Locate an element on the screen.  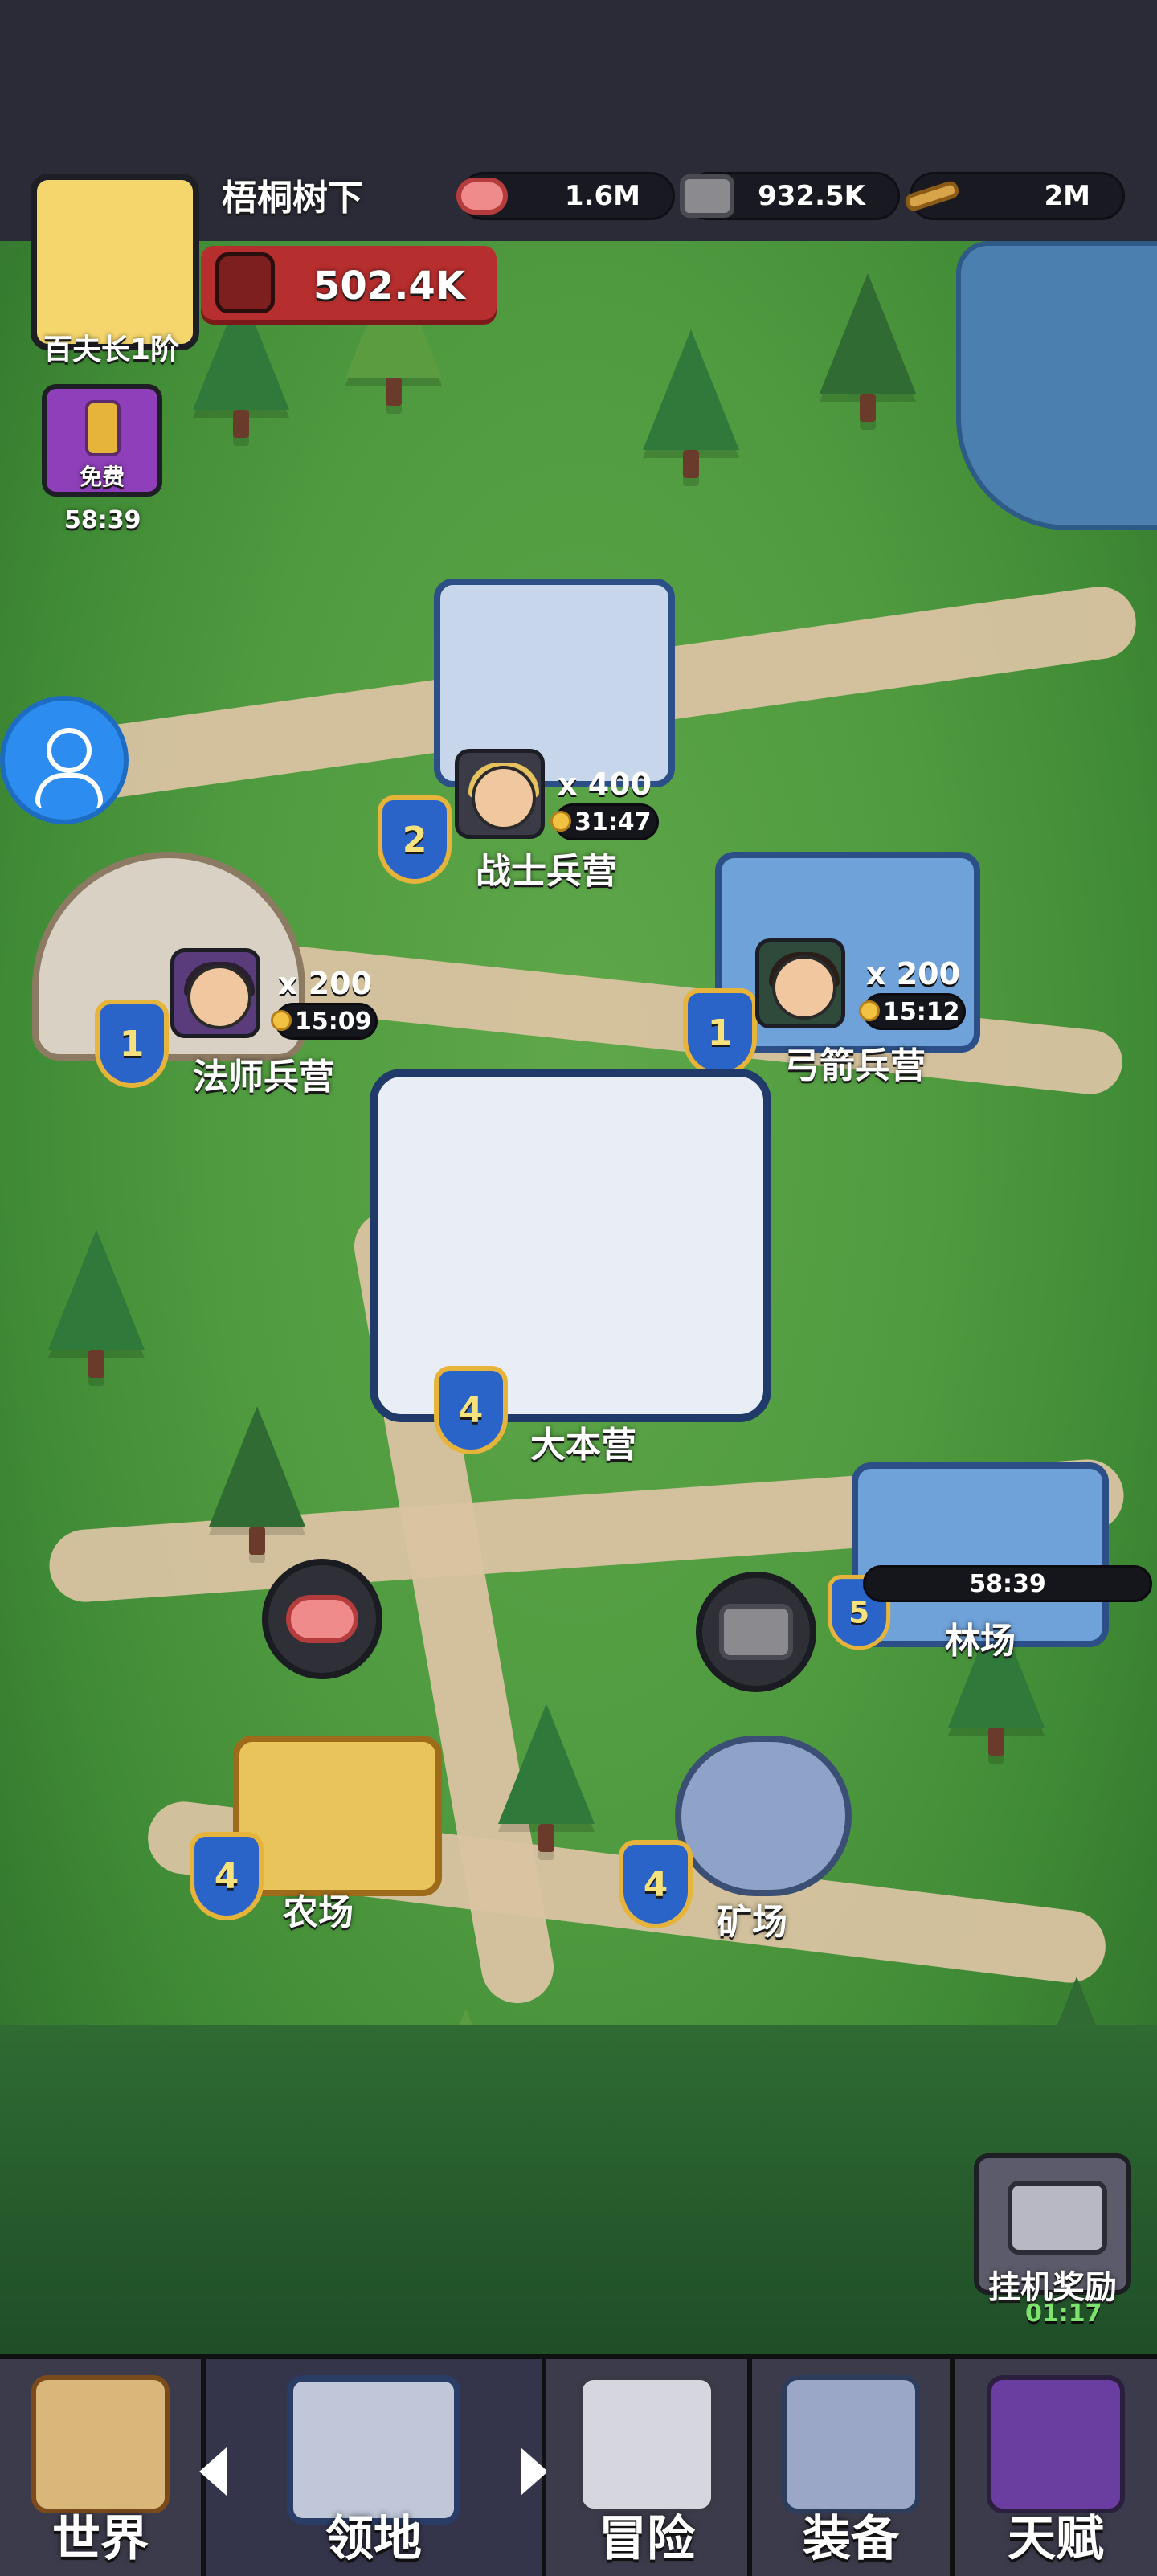
mage-barracks-building is located at coordinates (169, 957).